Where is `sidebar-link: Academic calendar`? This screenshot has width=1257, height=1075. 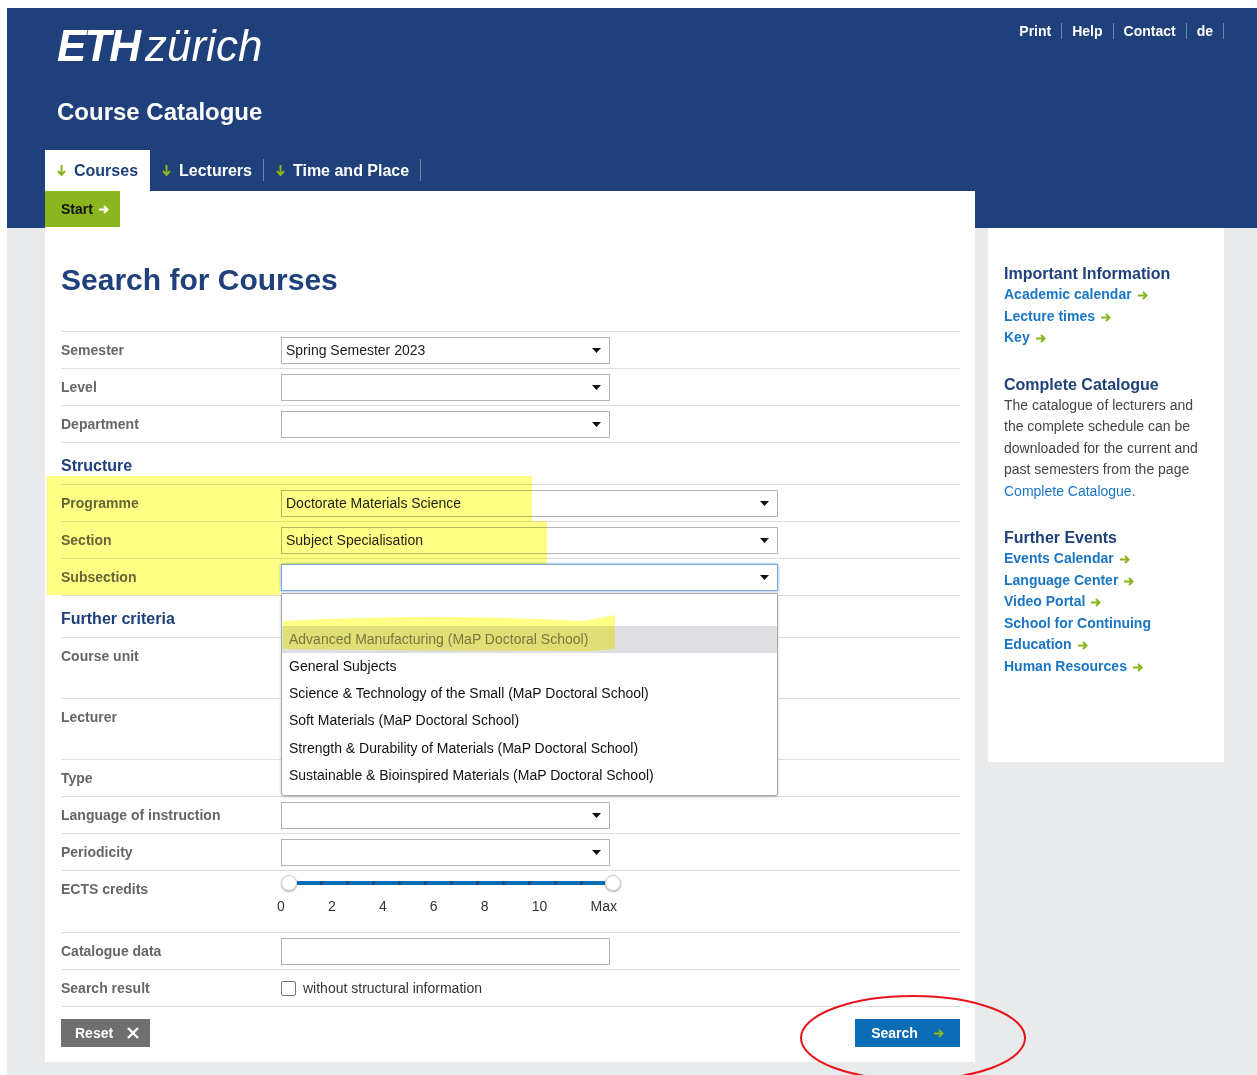
sidebar-link: Academic calendar is located at coordinates (1109, 295).